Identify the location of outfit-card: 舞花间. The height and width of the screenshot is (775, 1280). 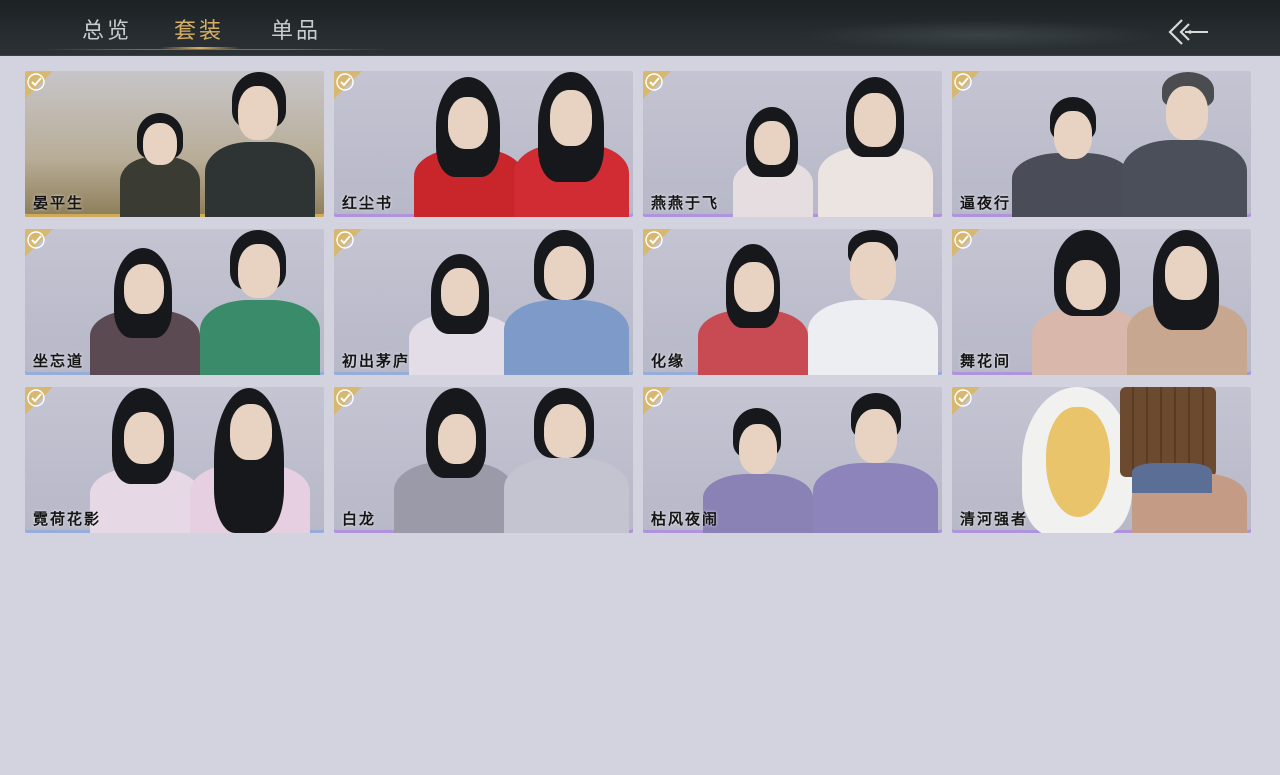
(1101, 302).